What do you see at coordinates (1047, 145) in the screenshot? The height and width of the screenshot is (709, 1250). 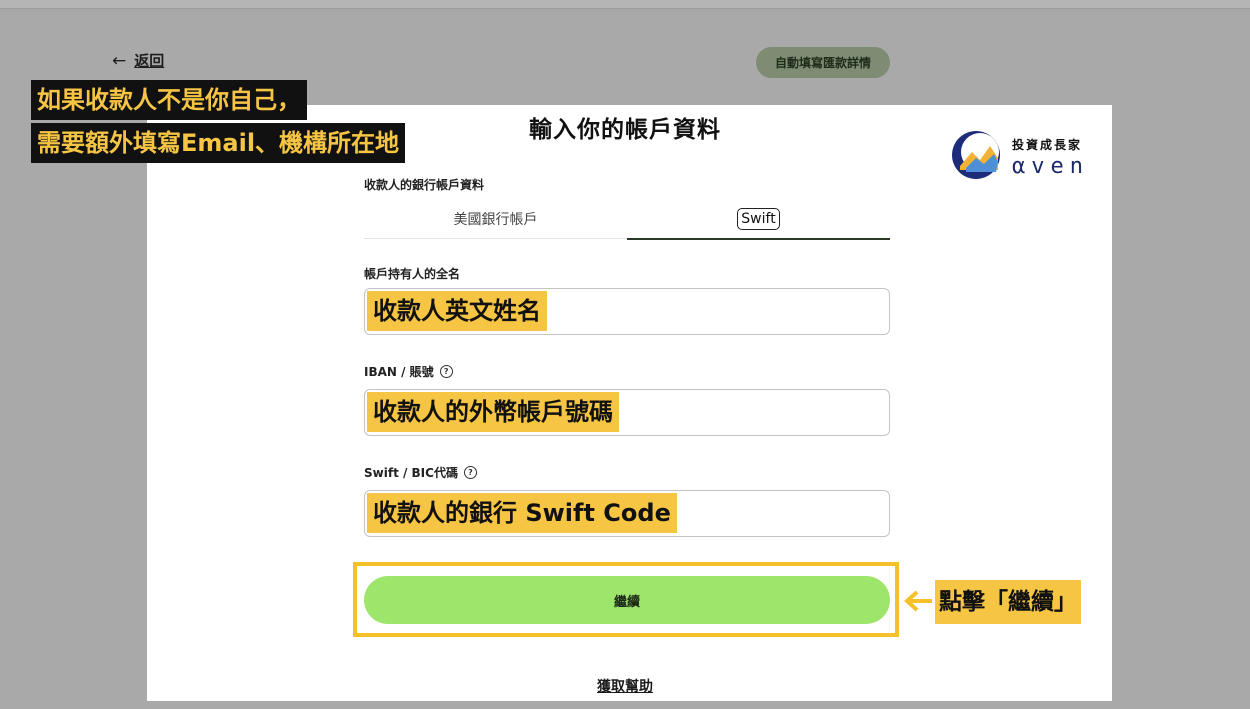 I see `brand-name-zh: 投資成長家` at bounding box center [1047, 145].